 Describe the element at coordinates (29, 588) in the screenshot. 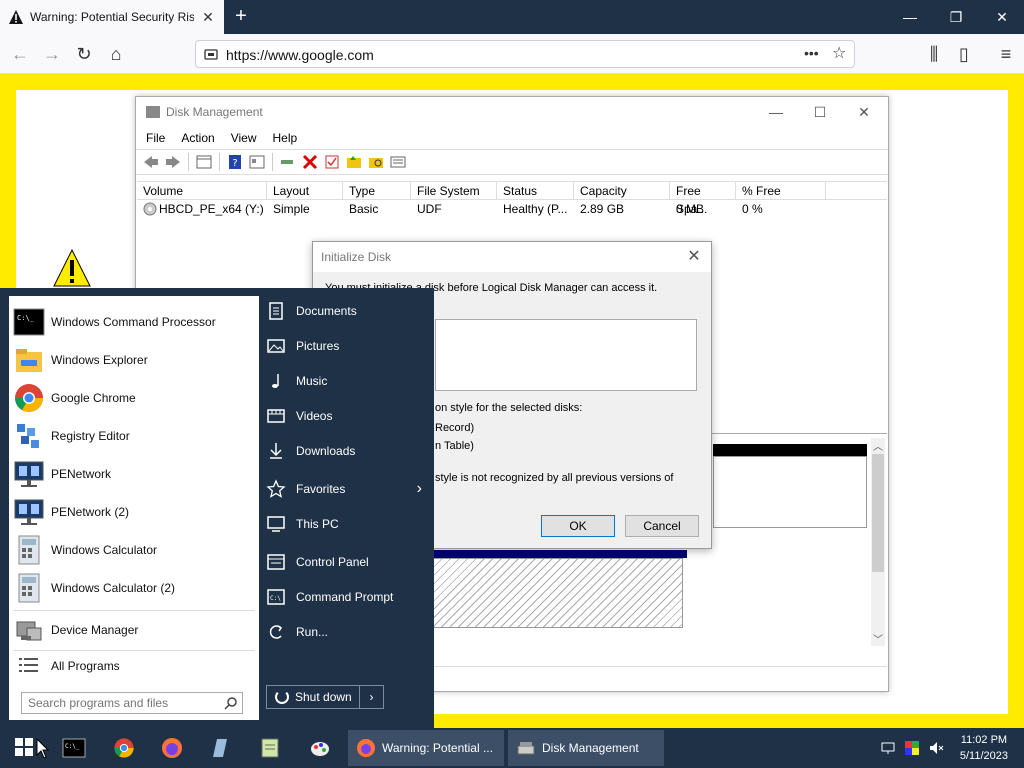

I see `calculator-icon` at that location.